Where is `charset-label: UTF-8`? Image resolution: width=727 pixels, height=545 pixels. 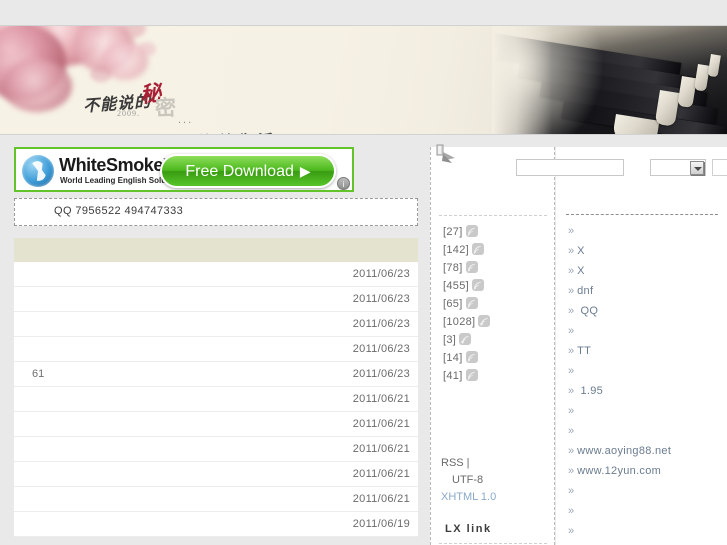
charset-label: UTF-8 is located at coordinates (468, 480).